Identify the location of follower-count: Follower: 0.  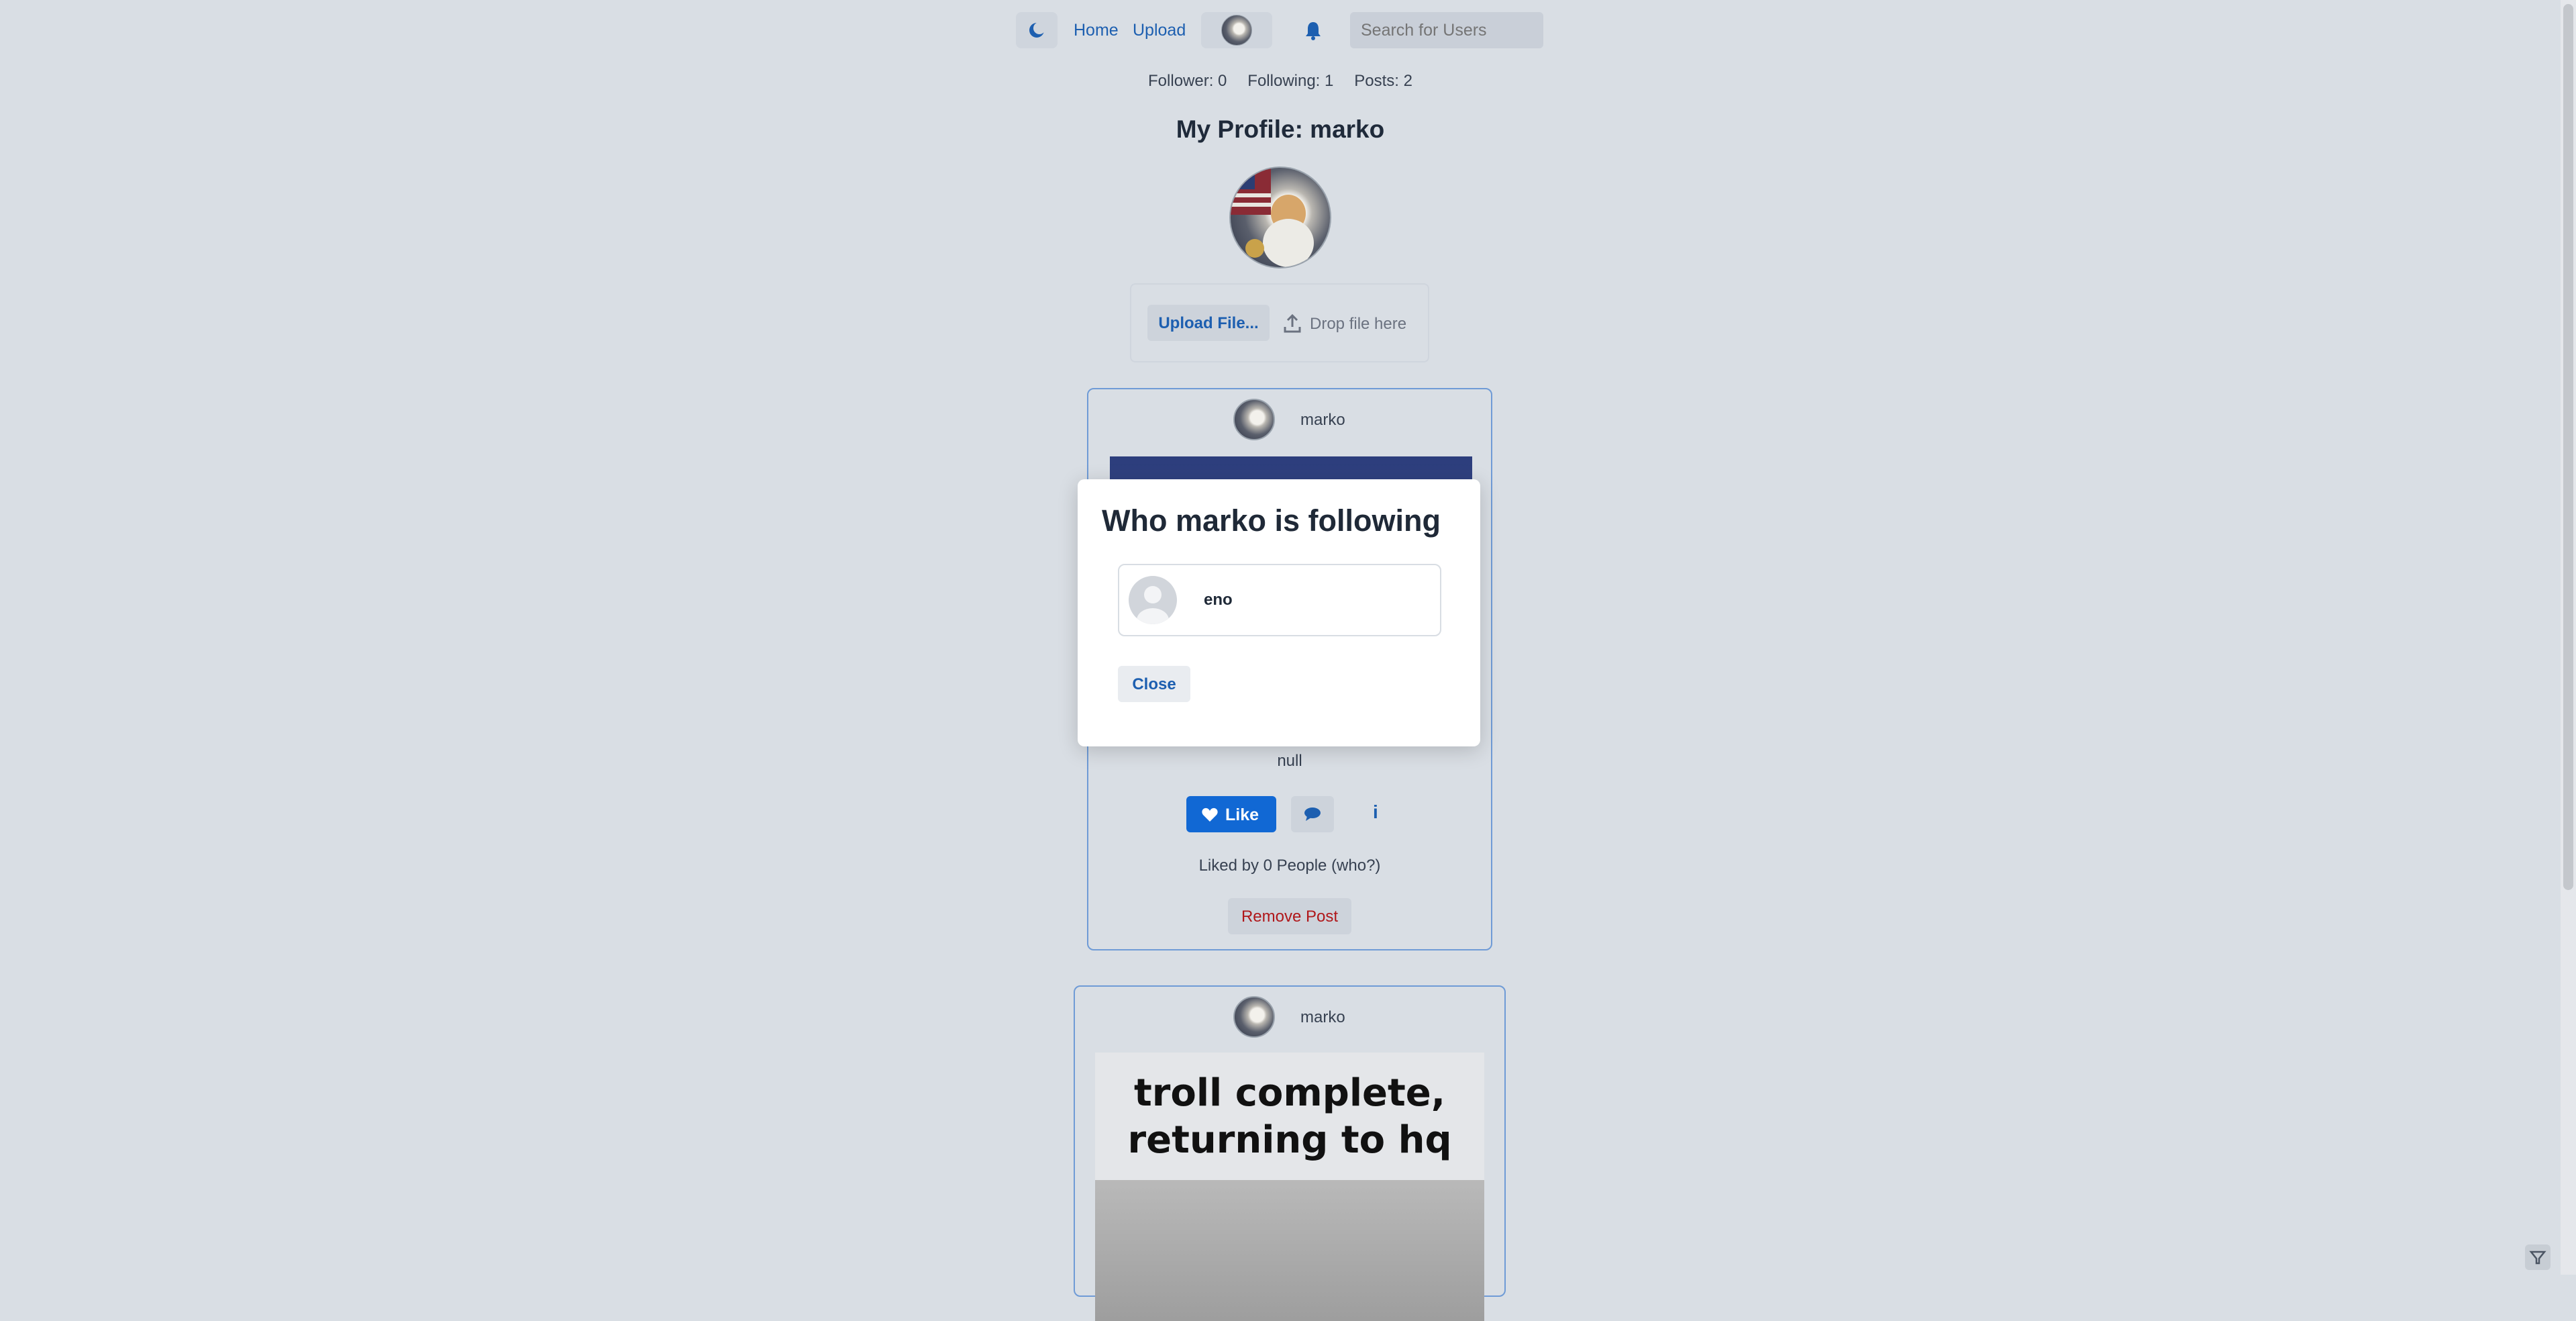
(1187, 81).